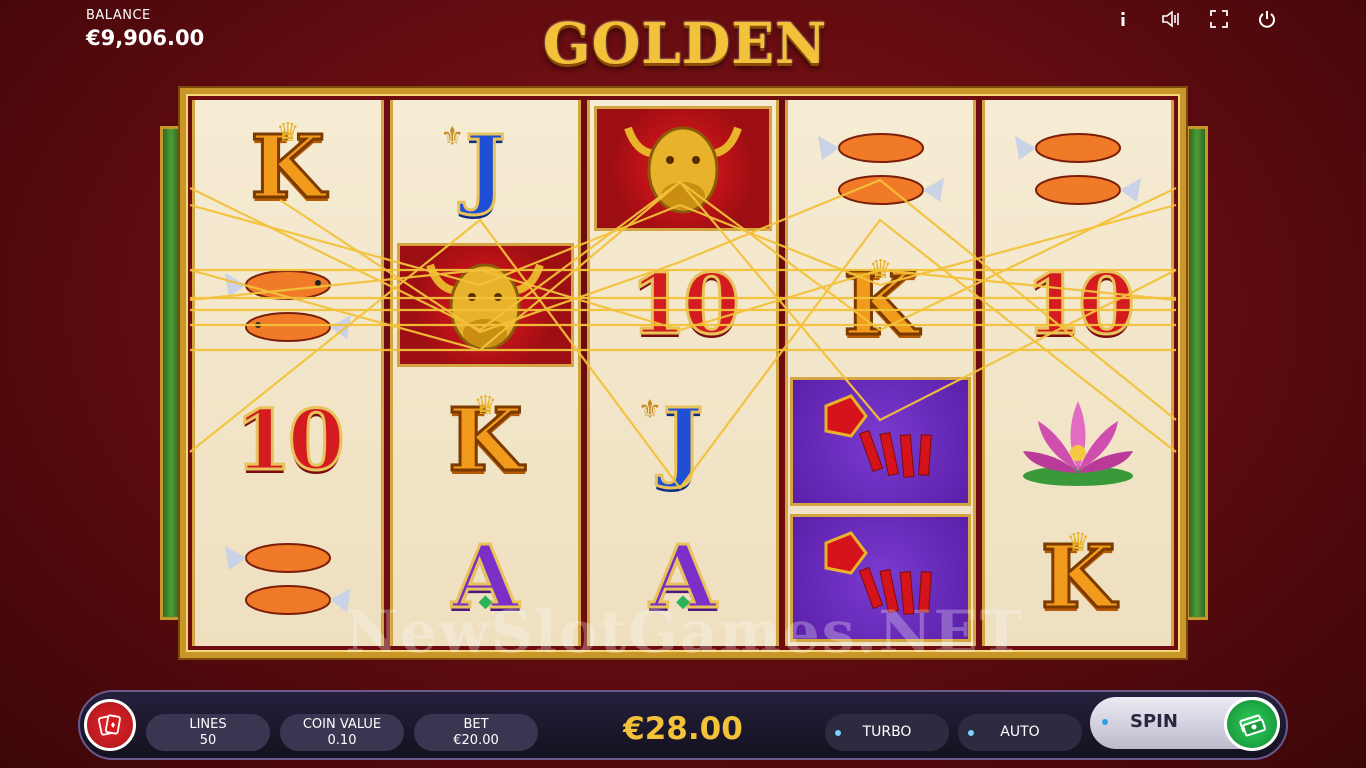  I want to click on symbol-lotus, so click(1078, 441).